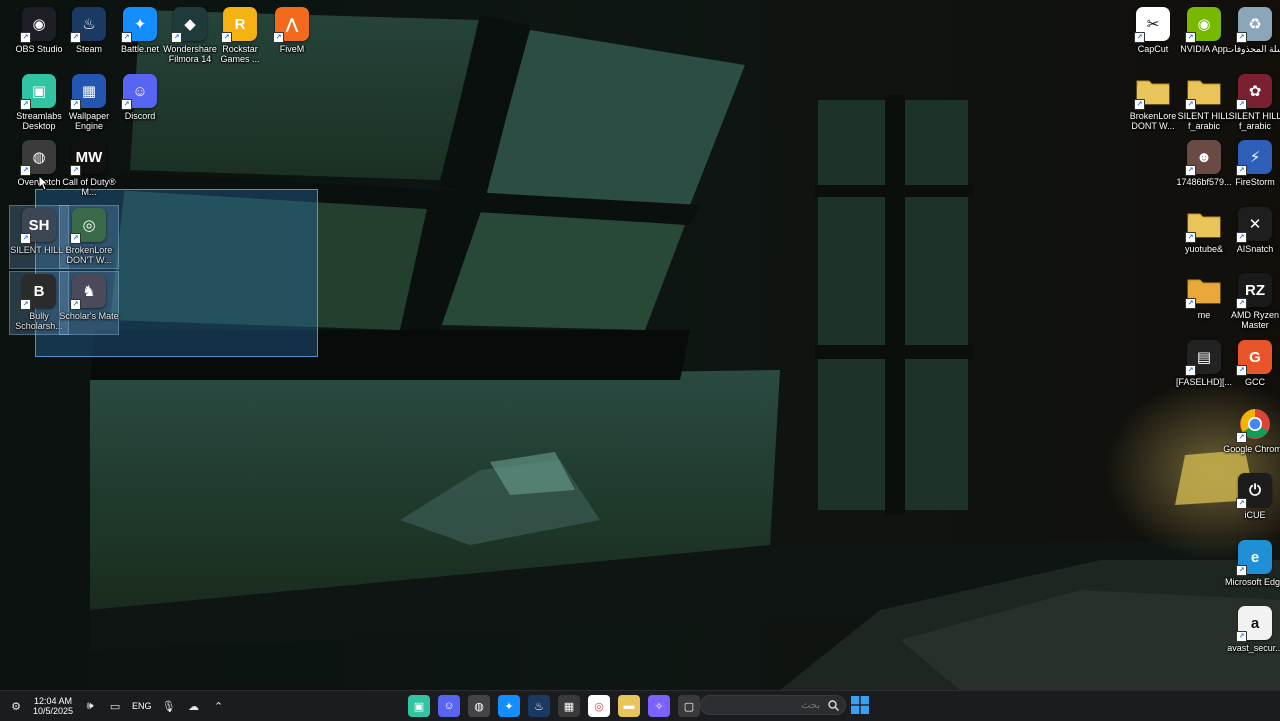 The width and height of the screenshot is (1280, 721). I want to click on firestorm-icon: ⚡ ↗, so click(1254, 158).